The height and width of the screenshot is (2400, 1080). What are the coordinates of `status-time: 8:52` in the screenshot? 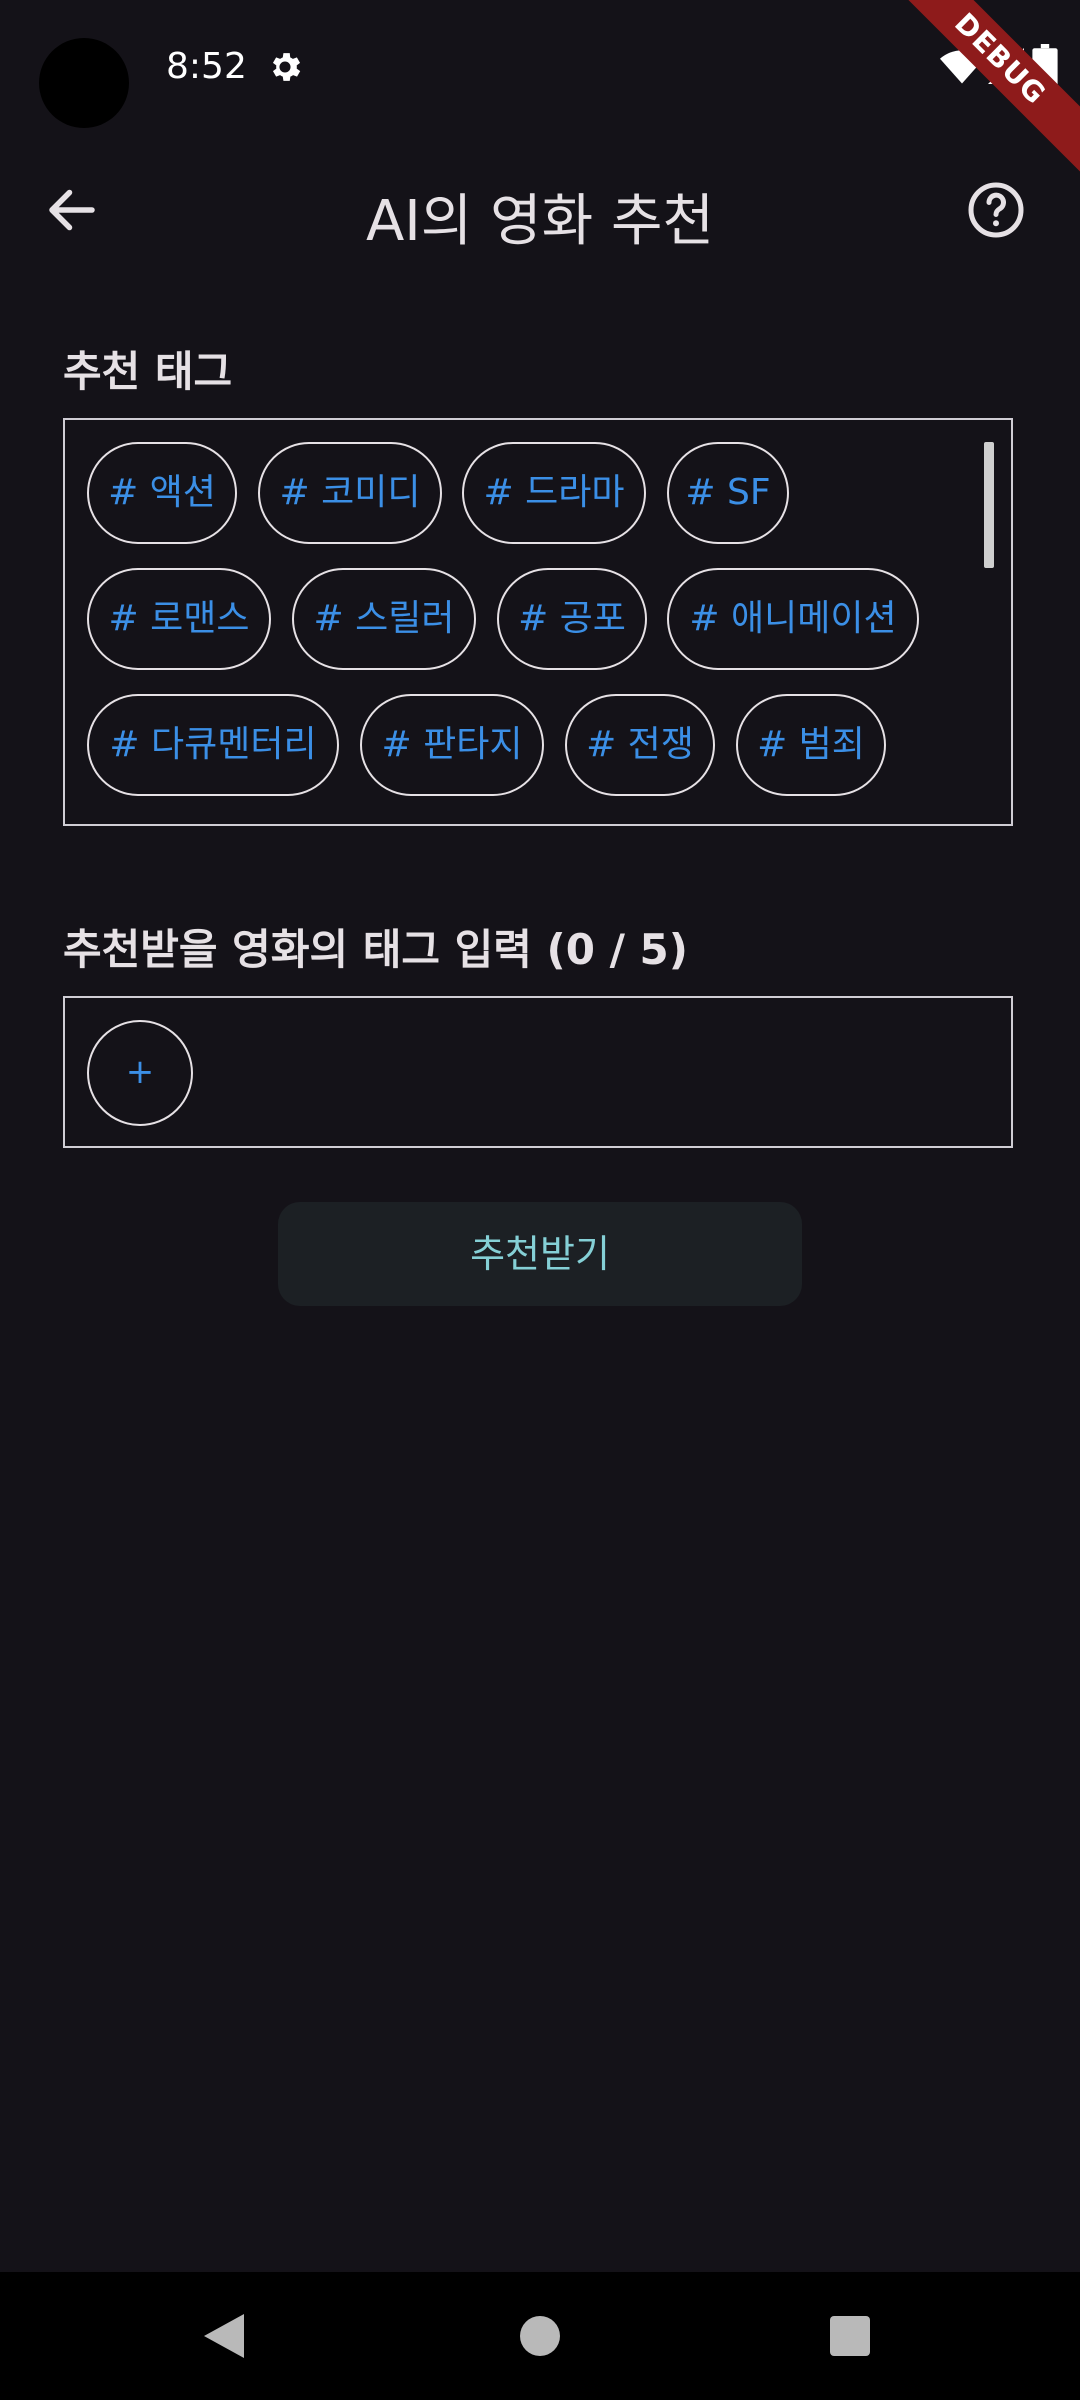 It's located at (206, 66).